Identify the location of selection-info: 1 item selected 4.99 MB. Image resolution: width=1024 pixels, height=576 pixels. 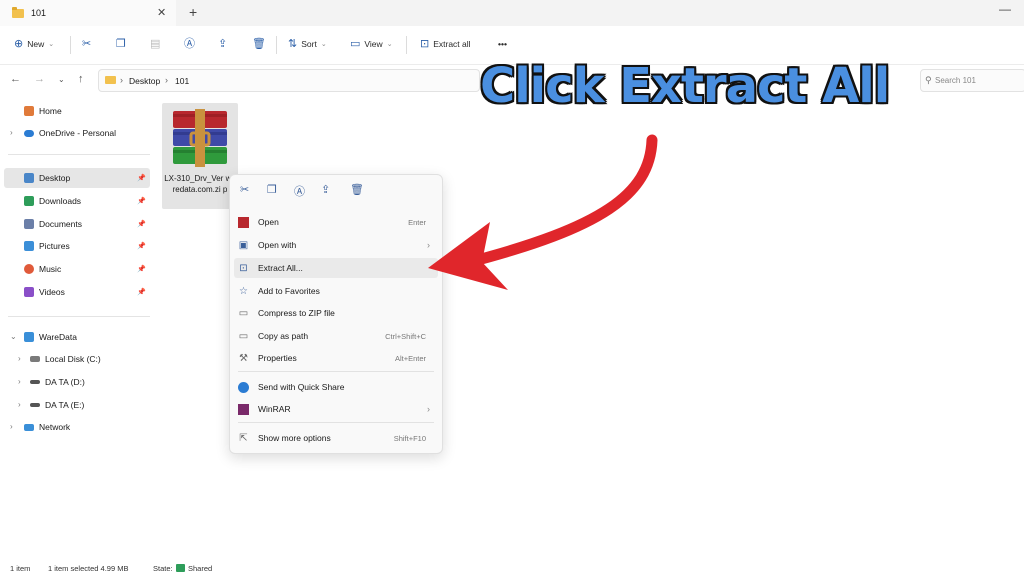
(88, 568).